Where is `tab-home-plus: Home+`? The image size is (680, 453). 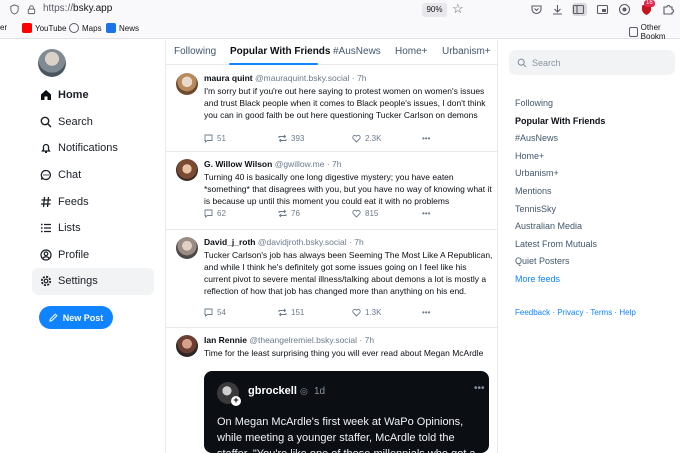 tab-home-plus: Home+ is located at coordinates (411, 51).